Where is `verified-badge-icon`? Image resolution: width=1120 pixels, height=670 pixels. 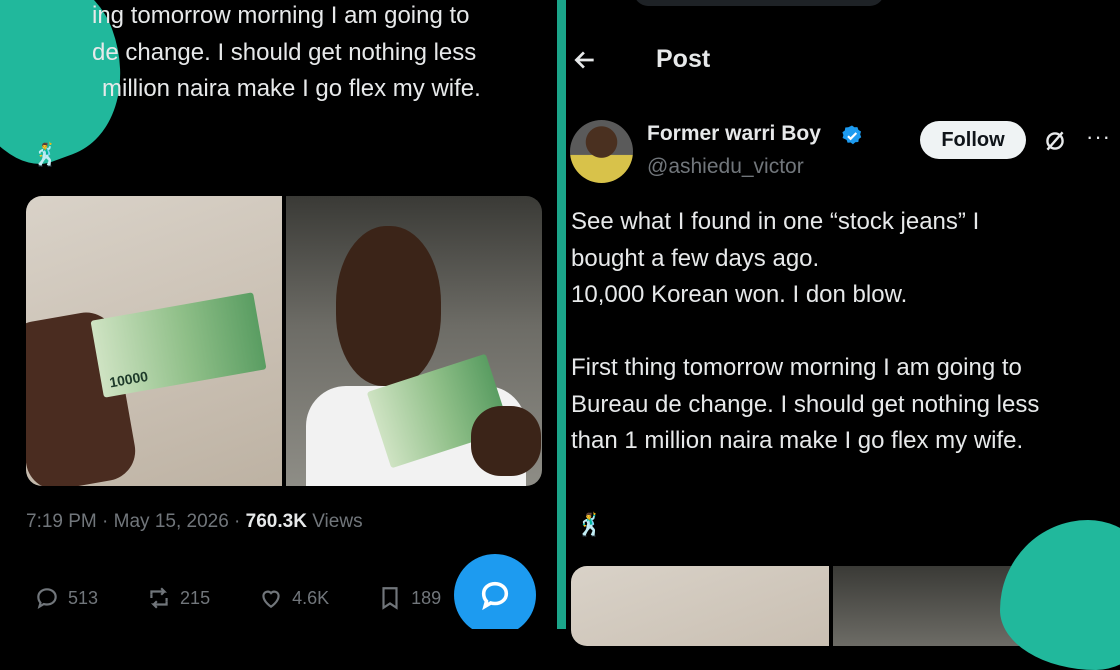
verified-badge-icon is located at coordinates (852, 135).